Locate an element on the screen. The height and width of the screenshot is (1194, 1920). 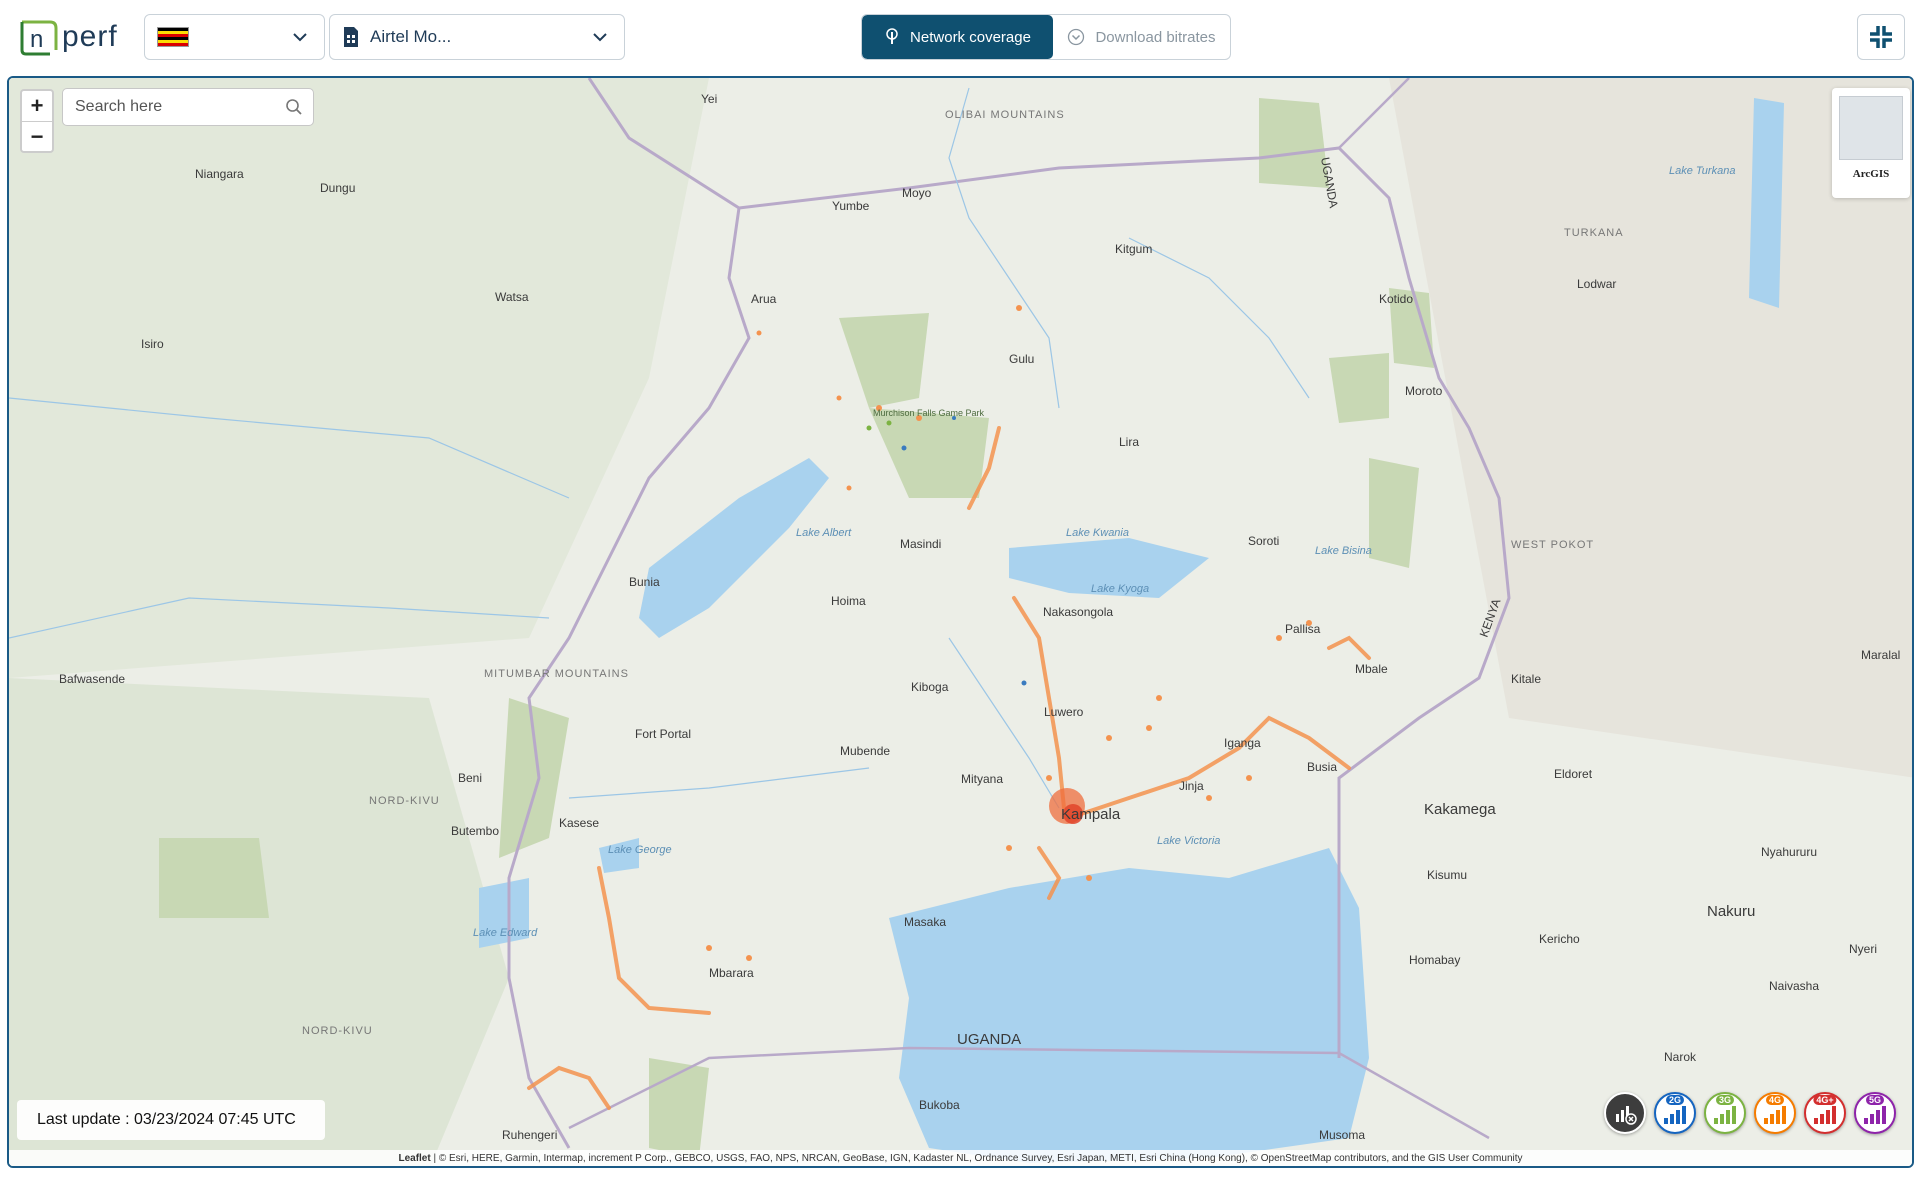
label-kiboga: Kiboga is located at coordinates (930, 687).